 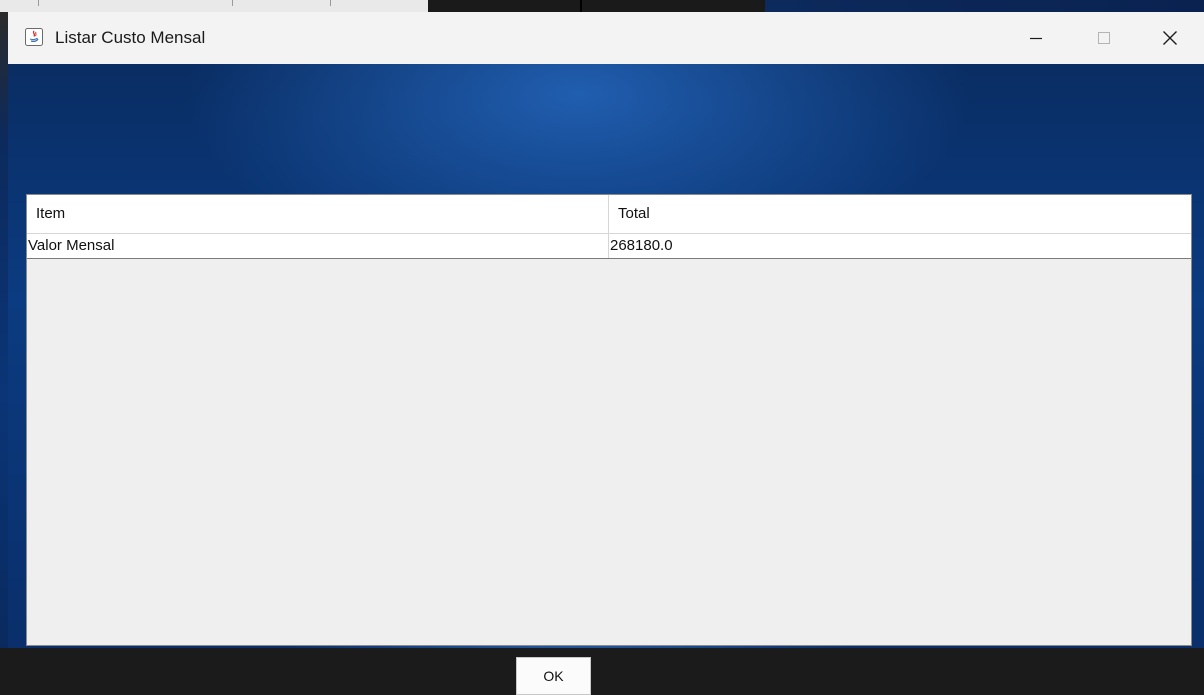 I want to click on maximize-button, so click(x=1104, y=38).